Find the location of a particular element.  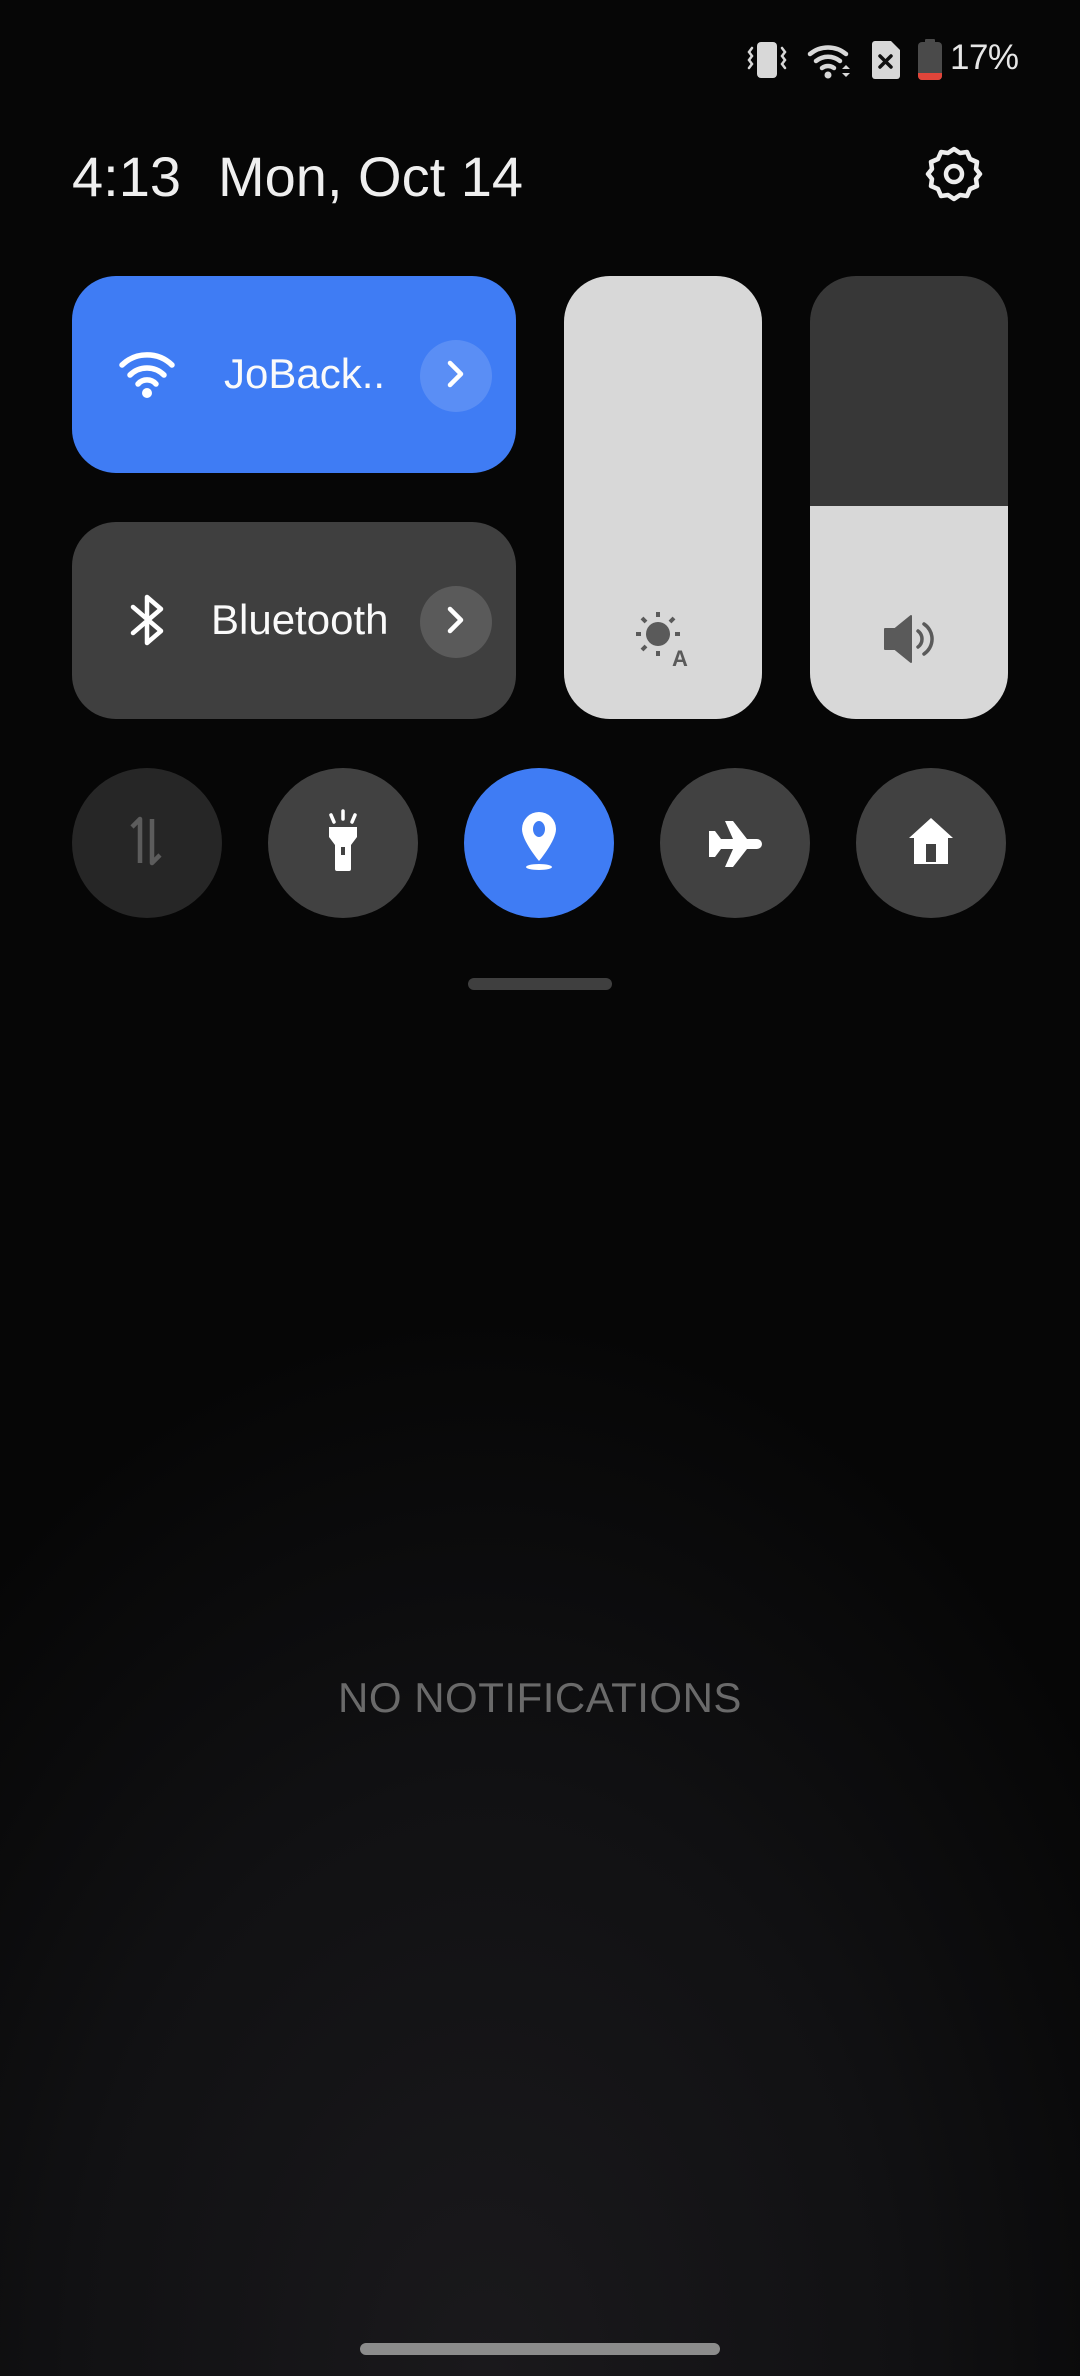

volume-slider is located at coordinates (909, 497).